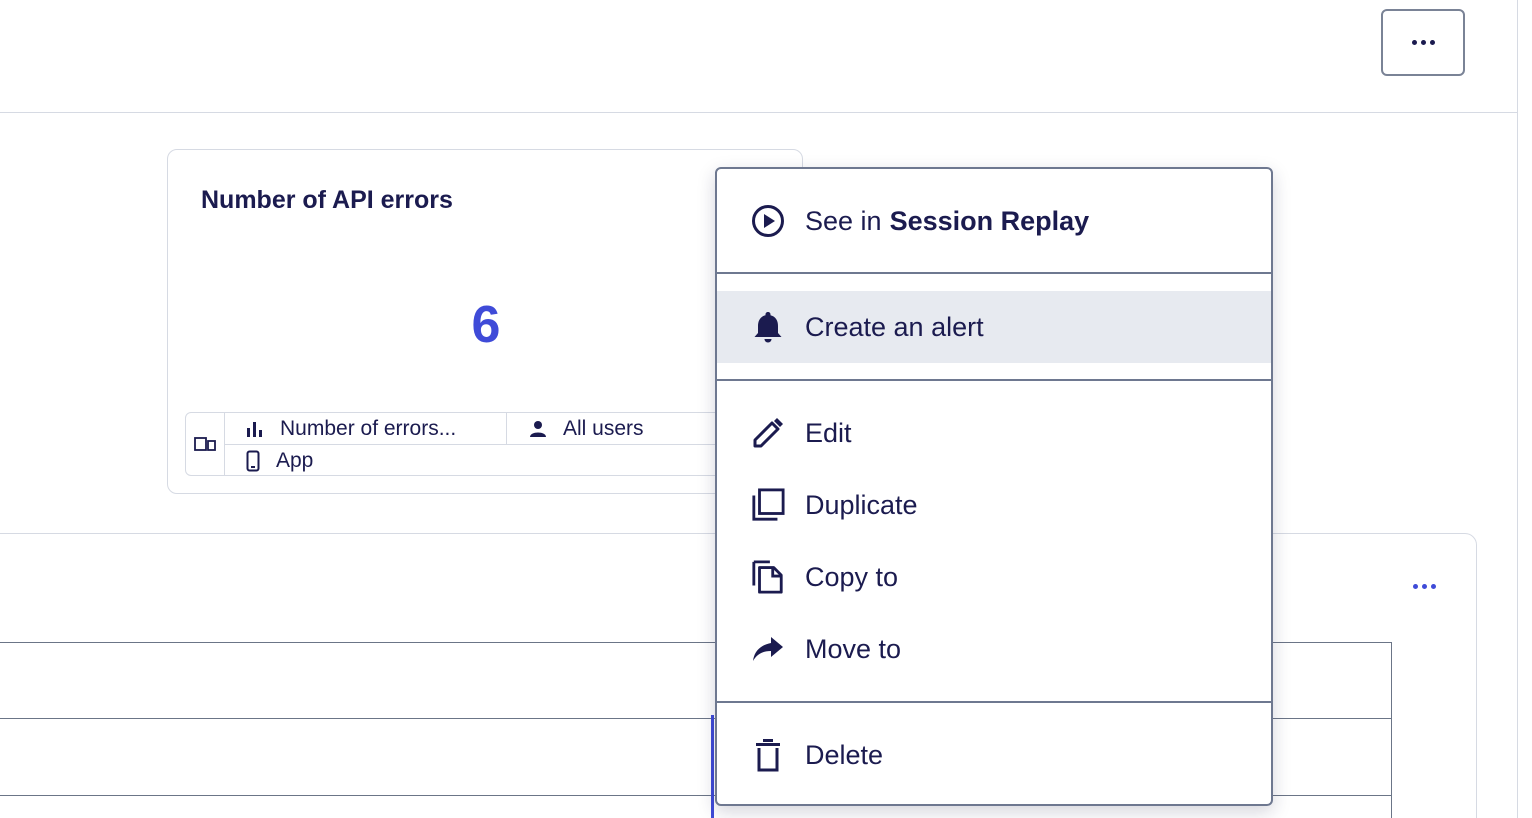 The width and height of the screenshot is (1532, 818). Describe the element at coordinates (853, 648) in the screenshot. I see `menu-item-label: Move to` at that location.